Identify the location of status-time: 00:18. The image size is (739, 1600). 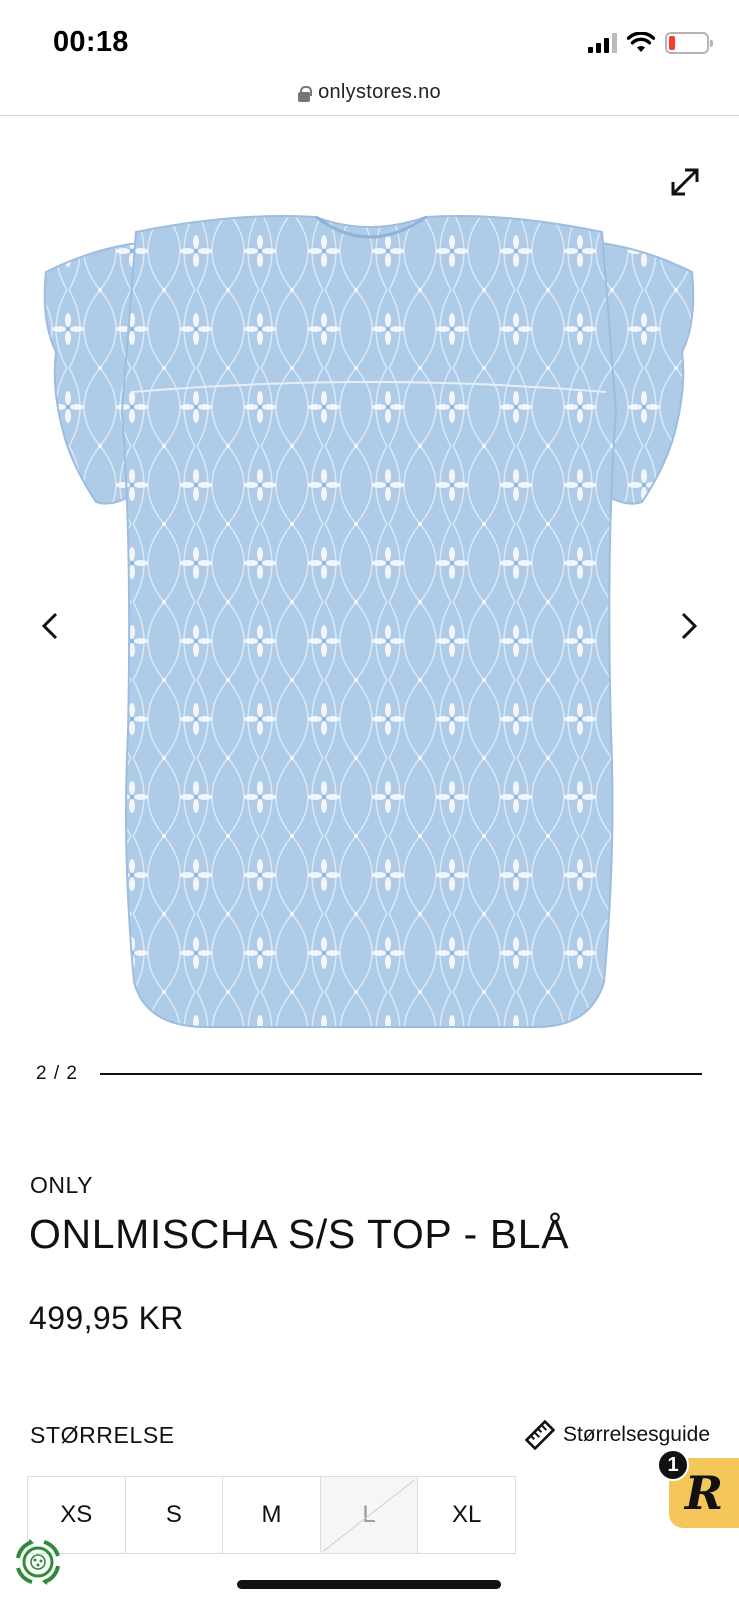
(91, 42).